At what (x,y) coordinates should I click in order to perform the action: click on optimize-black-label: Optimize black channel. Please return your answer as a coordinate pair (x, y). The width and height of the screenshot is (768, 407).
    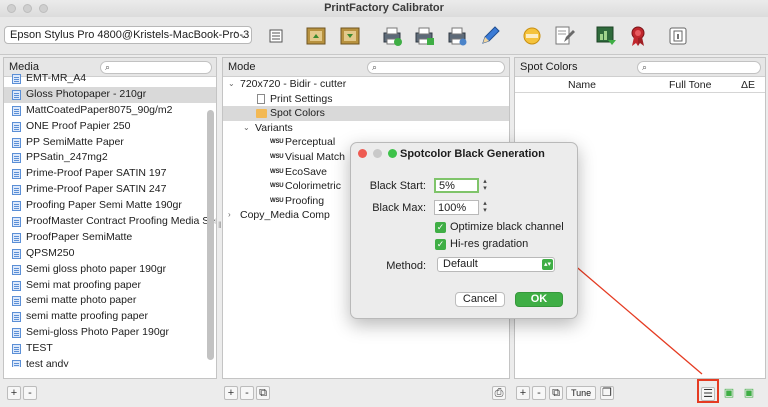
    Looking at the image, I should click on (507, 227).